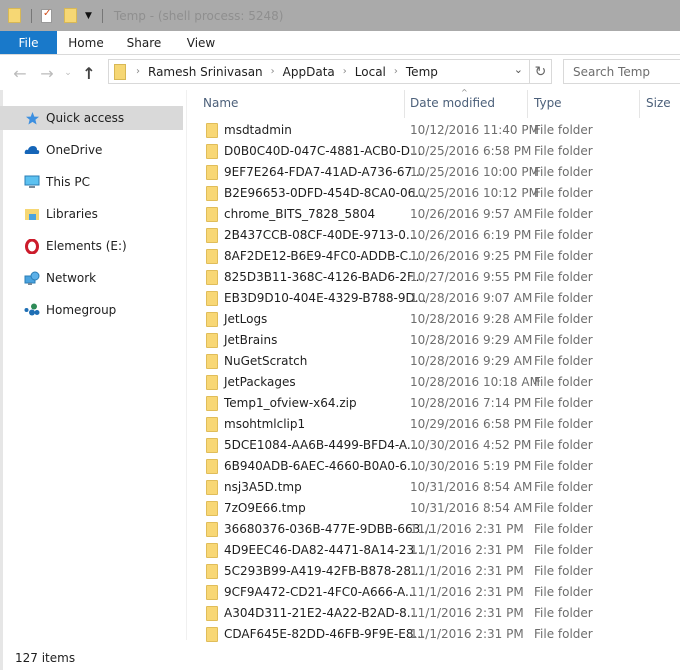 The height and width of the screenshot is (670, 680). I want to click on breadcrumb-item: Local, so click(370, 72).